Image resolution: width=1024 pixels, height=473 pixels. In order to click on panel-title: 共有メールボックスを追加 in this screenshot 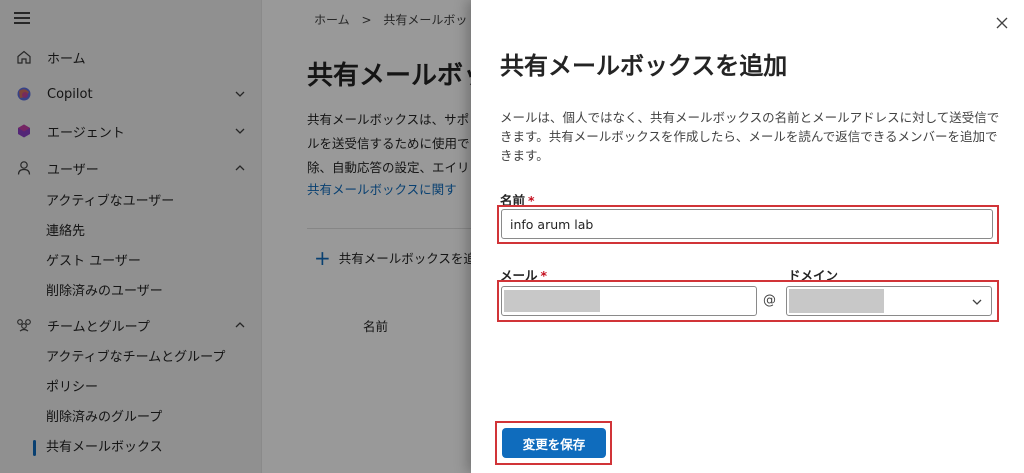, I will do `click(644, 66)`.